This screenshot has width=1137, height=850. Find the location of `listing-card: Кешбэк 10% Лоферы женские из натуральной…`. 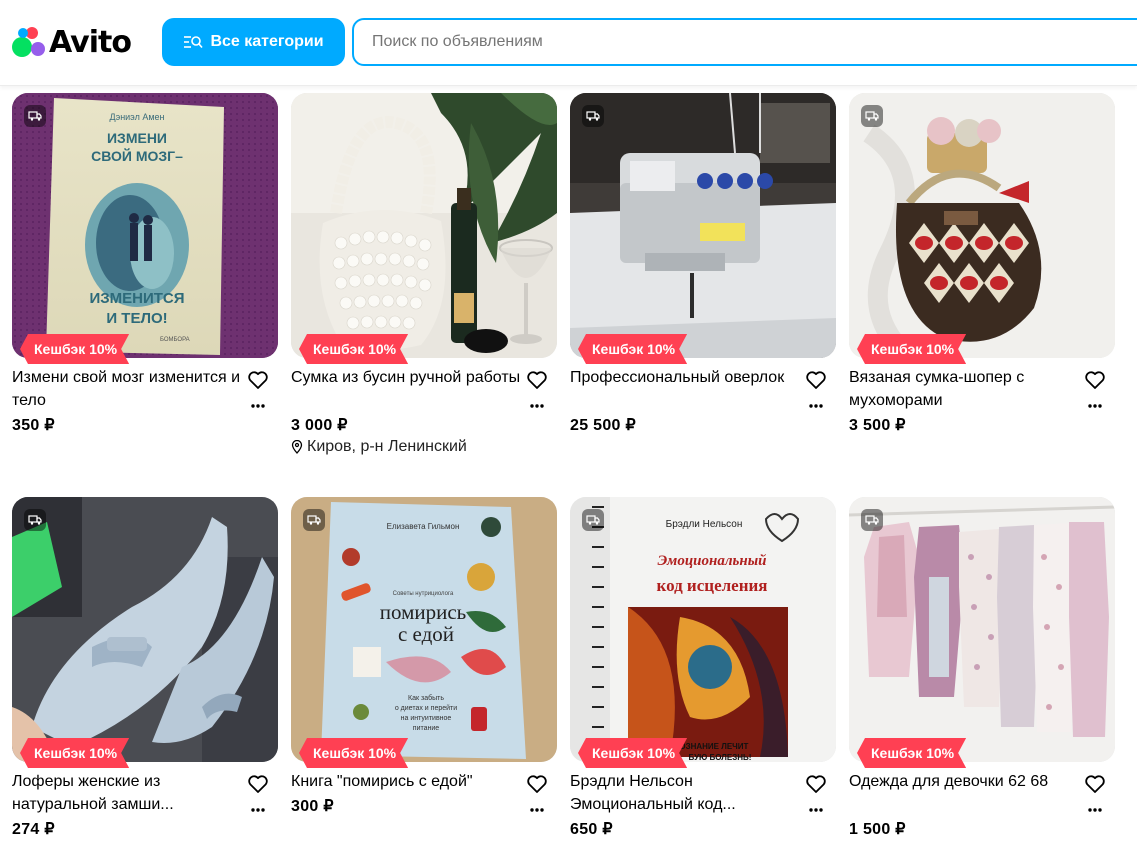

listing-card: Кешбэк 10% Лоферы женские из натуральной… is located at coordinates (145, 667).